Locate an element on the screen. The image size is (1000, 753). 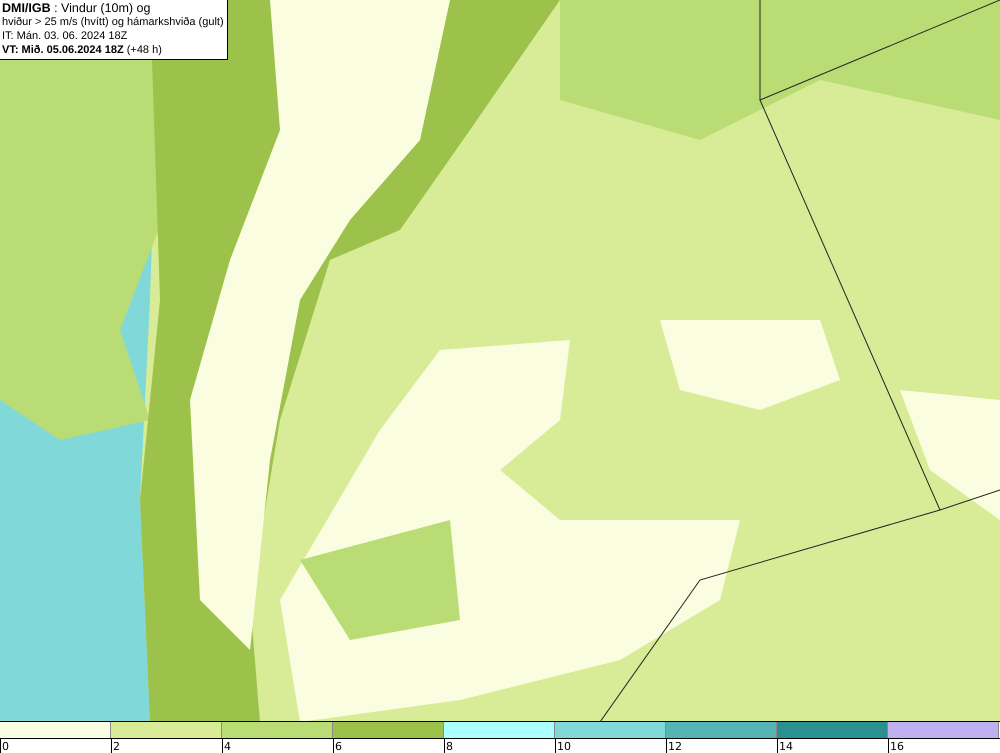
caption-line: hviður > 25 m/s (hvítt) og hámarkshviða (gult) is located at coordinates (113, 22).